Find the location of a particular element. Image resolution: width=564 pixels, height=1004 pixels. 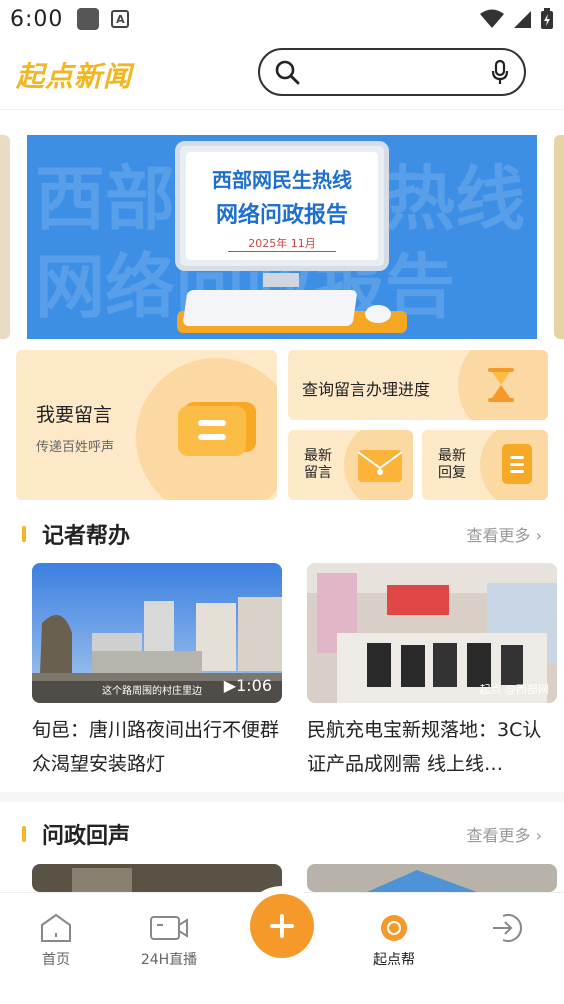

status-icons is located at coordinates (517, 19).